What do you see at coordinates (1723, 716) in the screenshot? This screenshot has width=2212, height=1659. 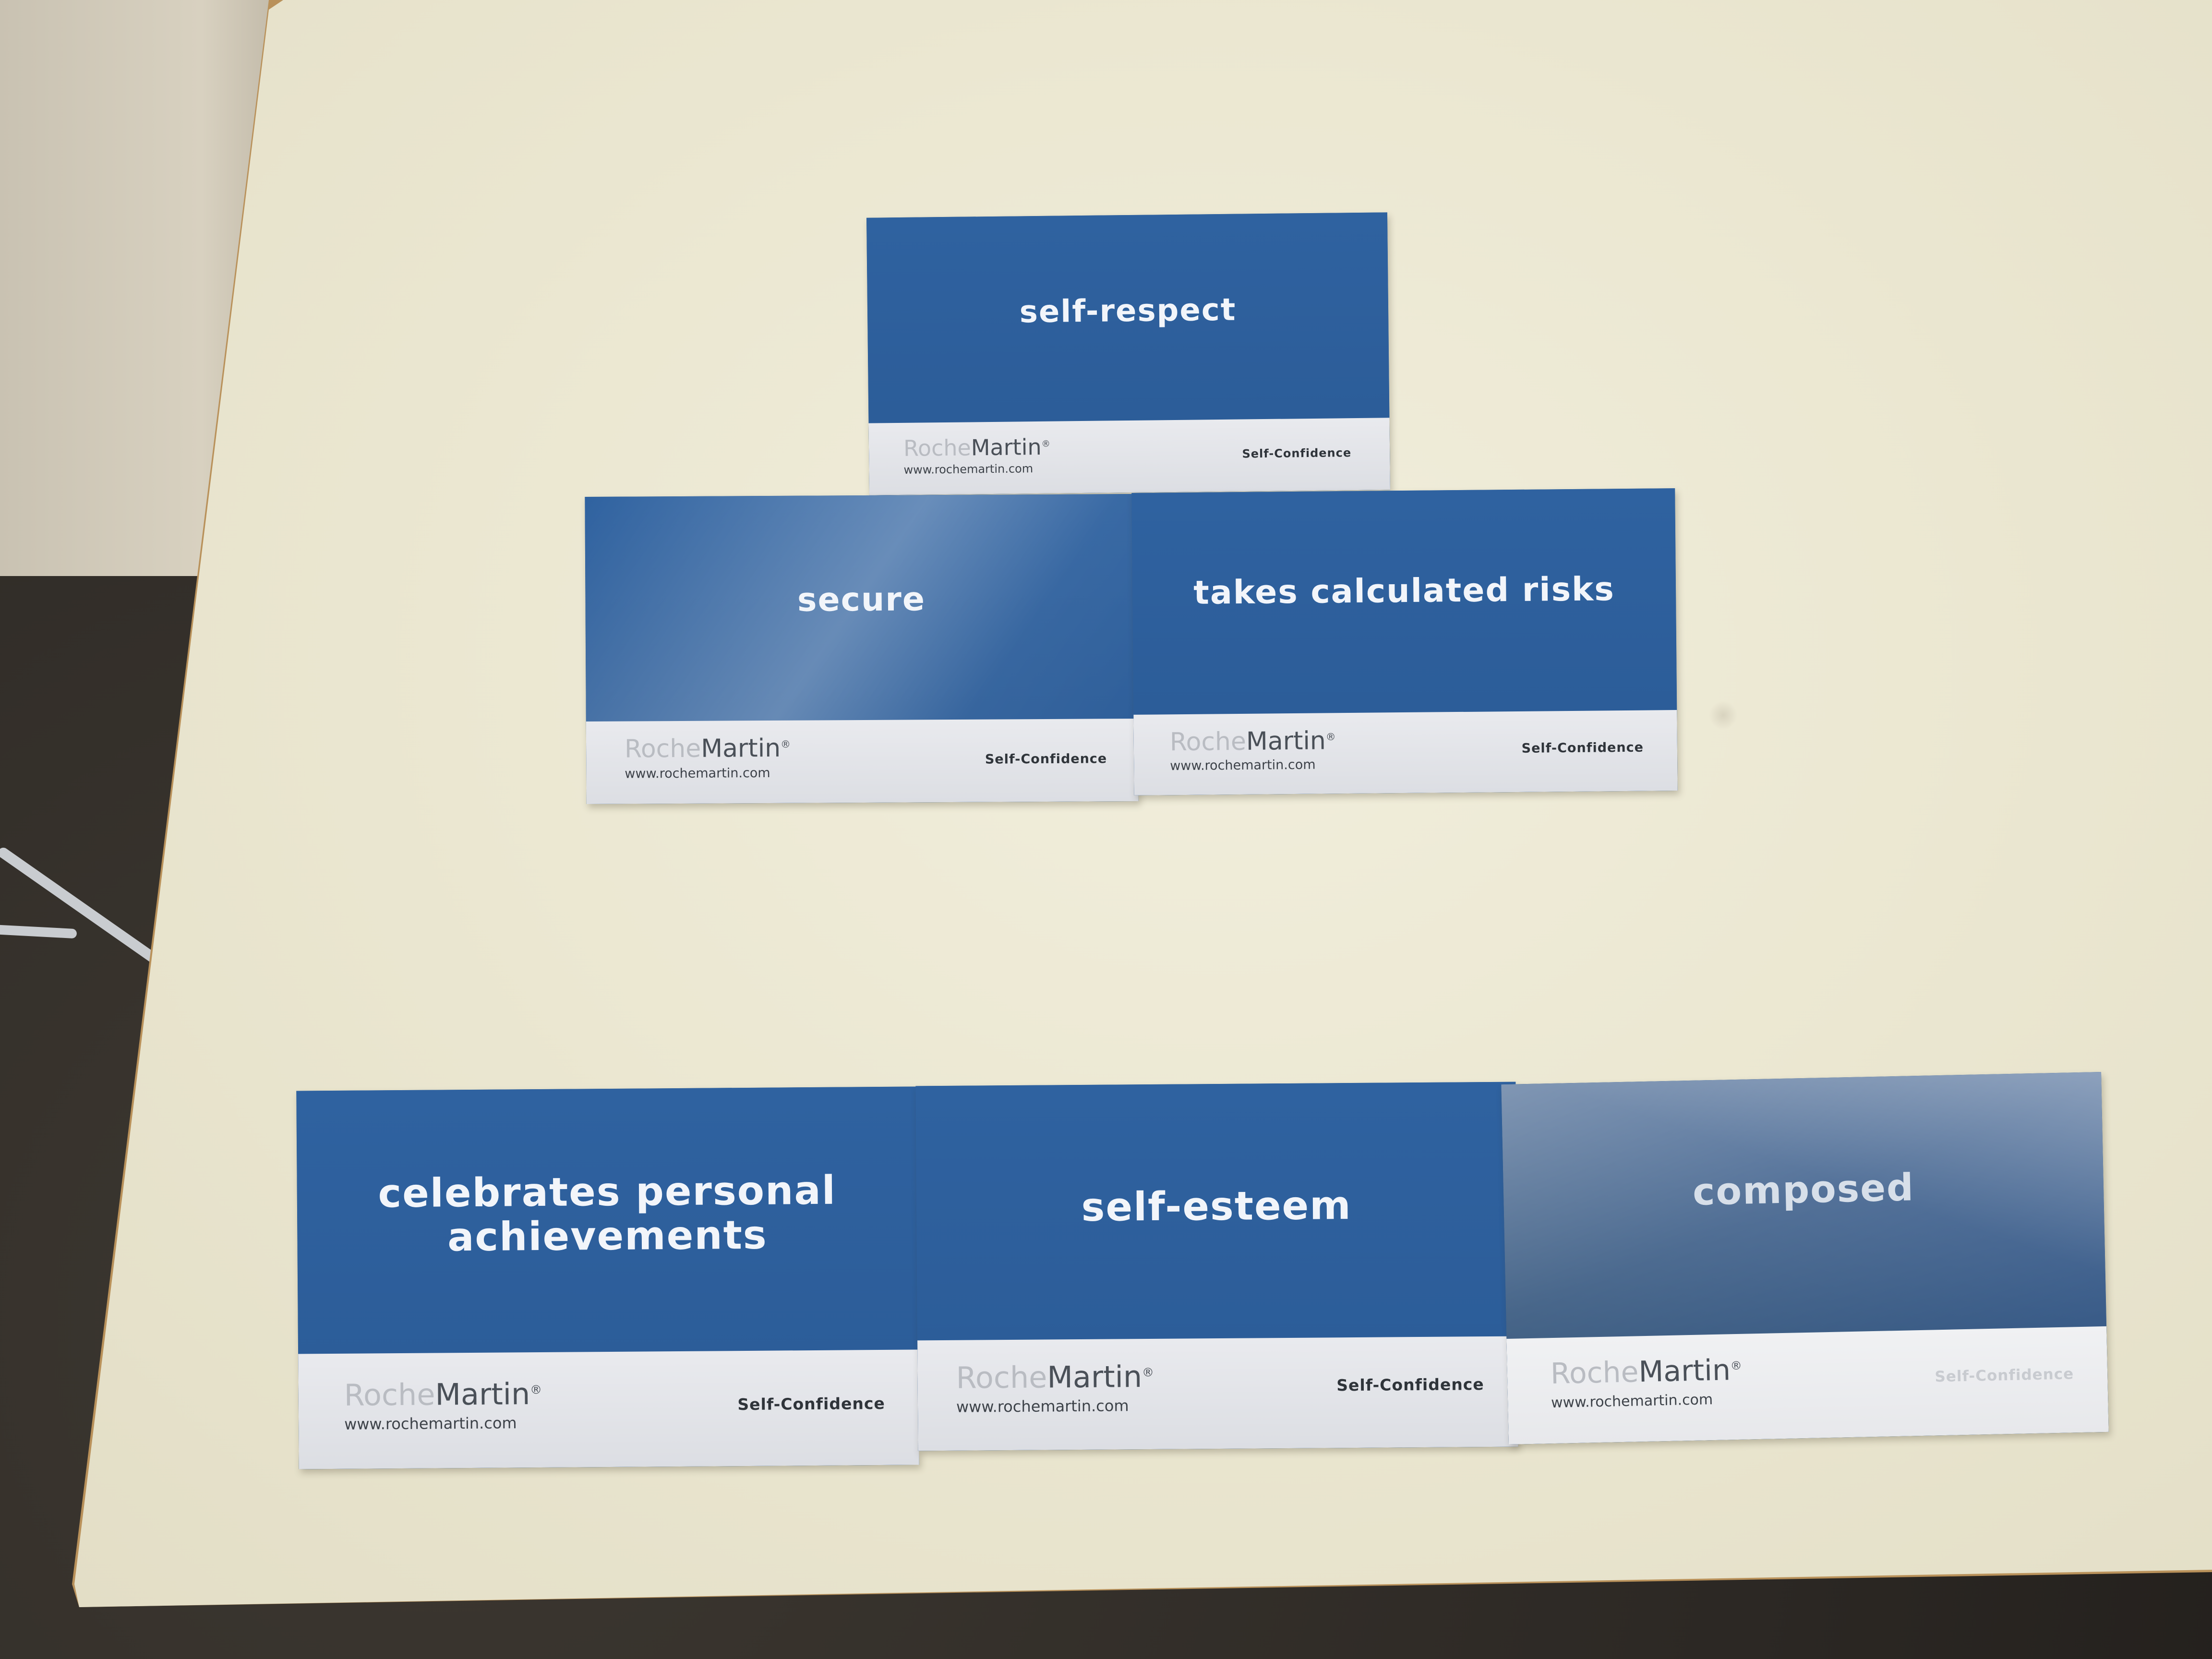 I see `table-speck` at bounding box center [1723, 716].